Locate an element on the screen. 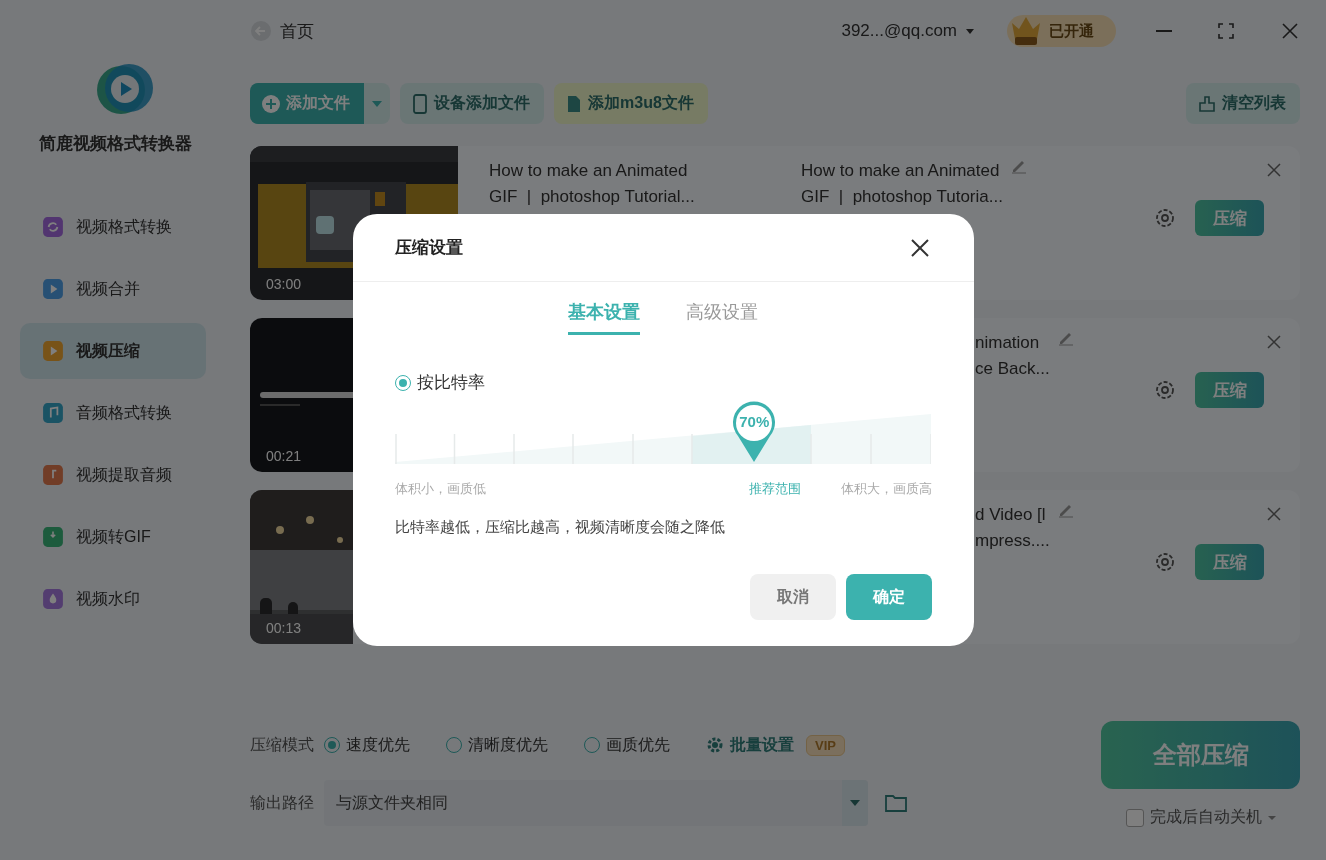 The image size is (1326, 860). batch-settings-link: 批量设置 is located at coordinates (762, 745).